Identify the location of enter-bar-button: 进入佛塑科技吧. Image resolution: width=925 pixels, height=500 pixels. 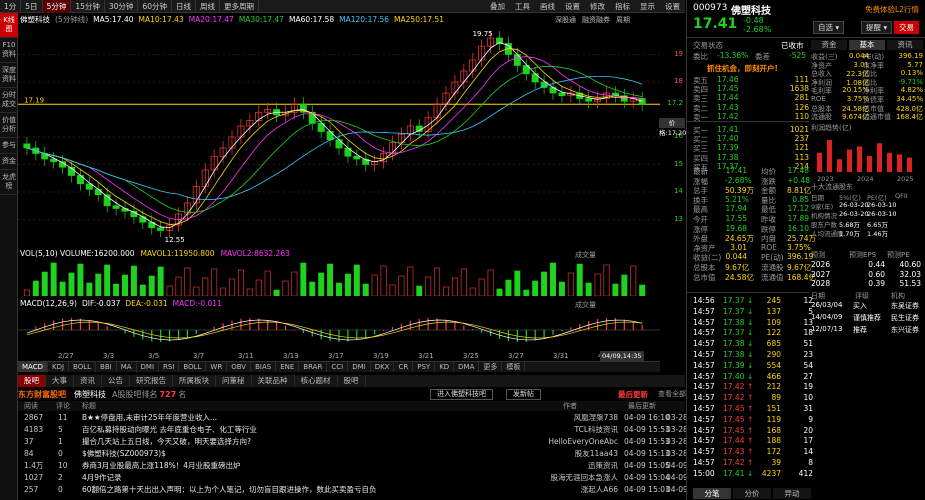
(461, 394).